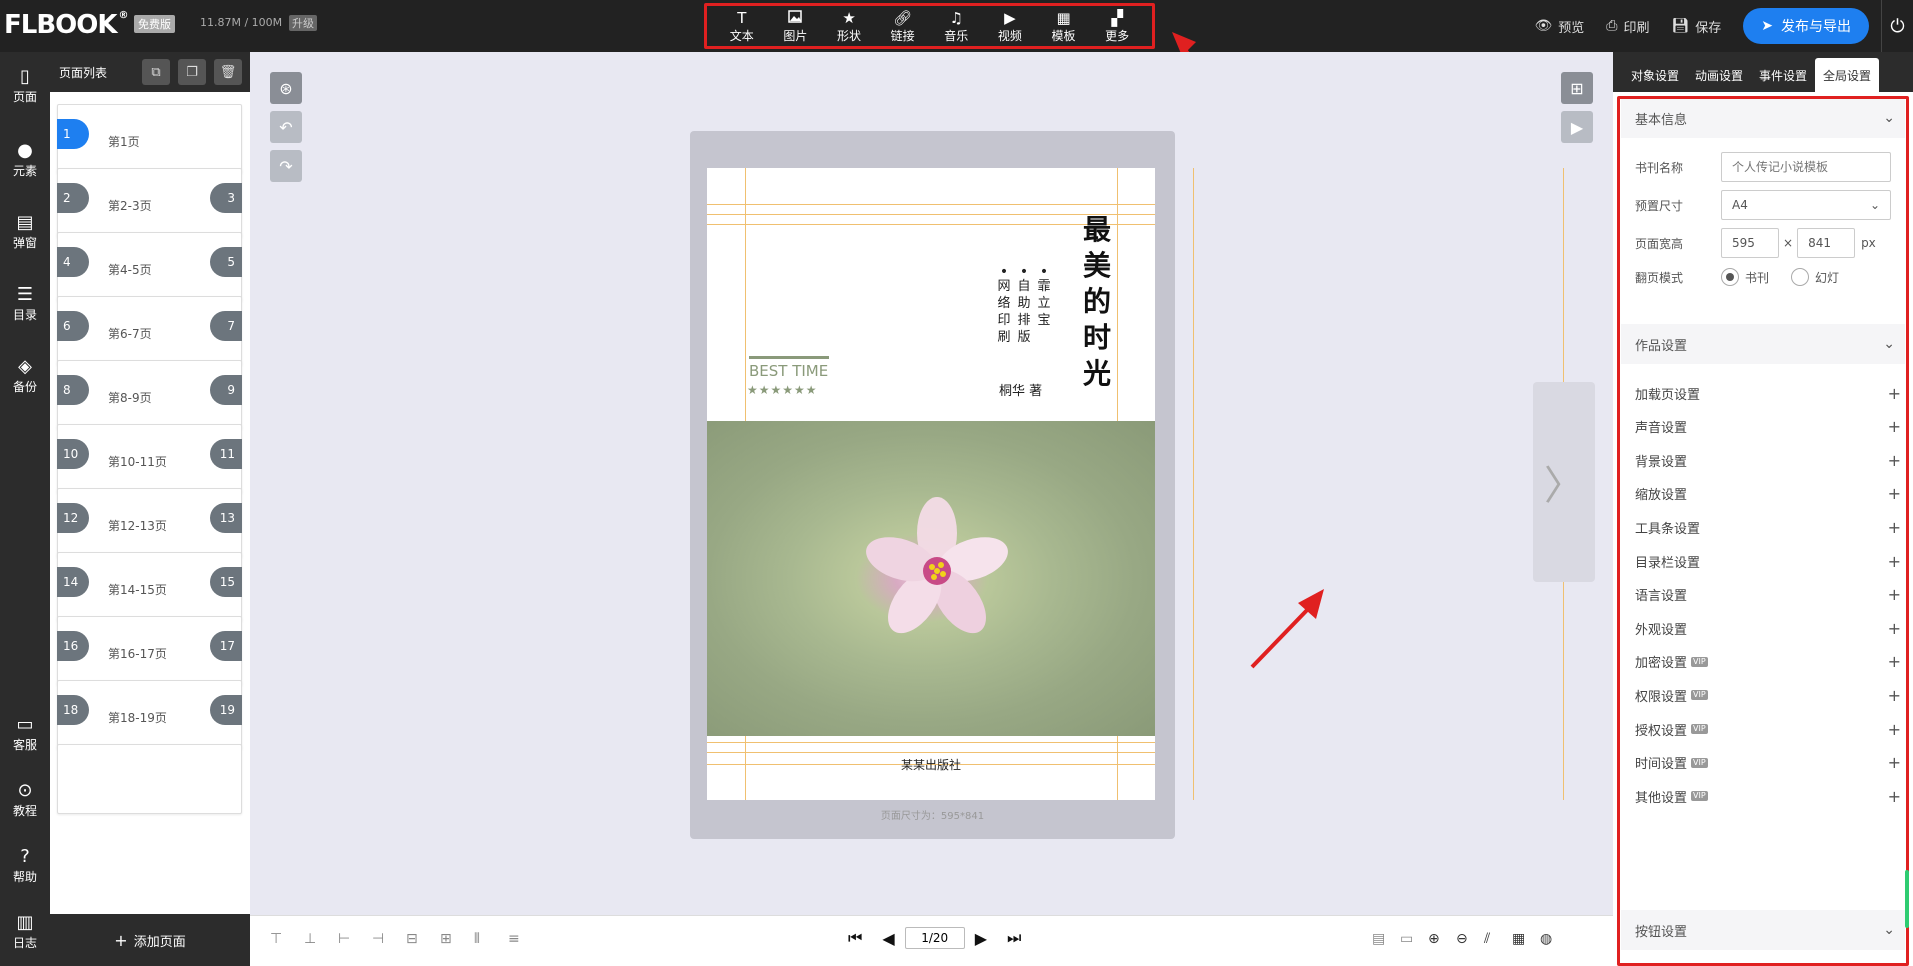 This screenshot has width=1913, height=966. I want to click on section-work-settings: 作品设置 ⌄, so click(1763, 344).